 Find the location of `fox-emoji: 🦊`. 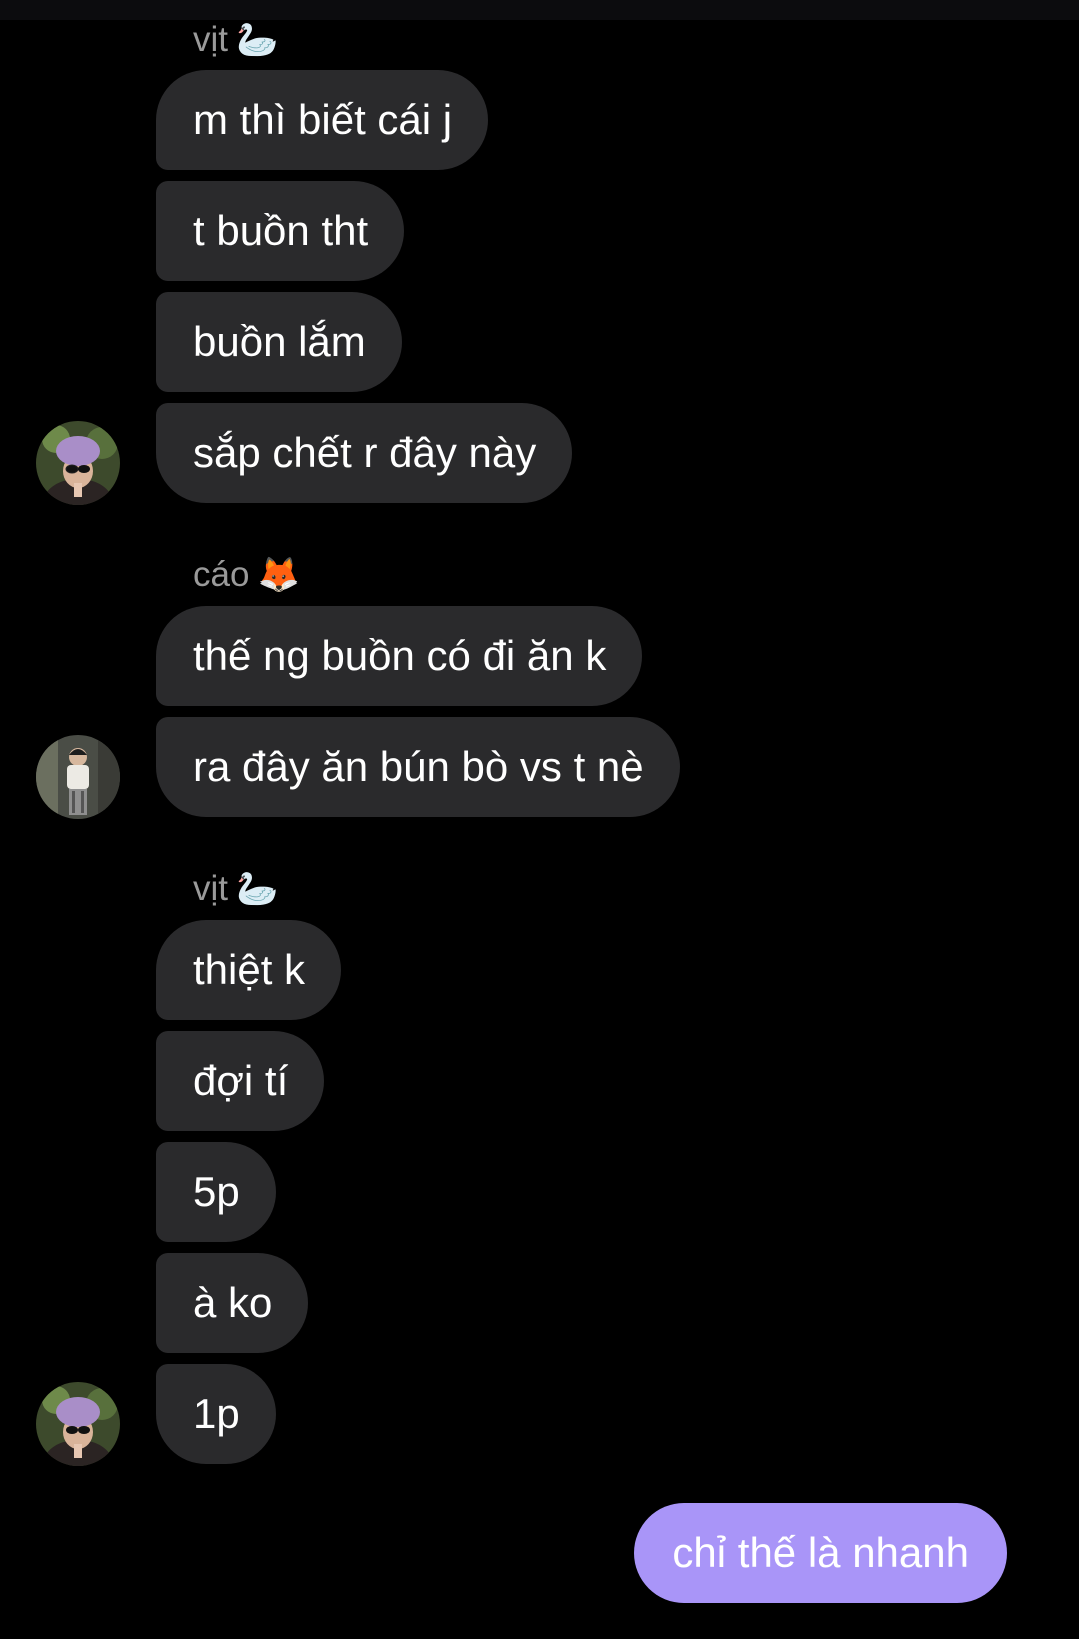

fox-emoji: 🦊 is located at coordinates (278, 575).